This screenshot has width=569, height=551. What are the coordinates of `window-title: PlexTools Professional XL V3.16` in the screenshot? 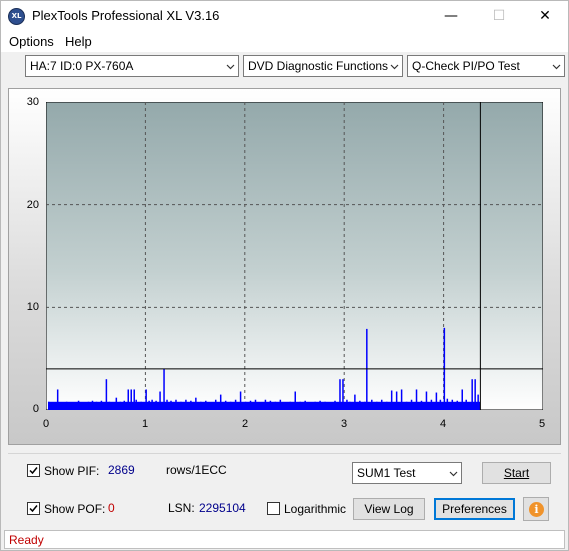 It's located at (126, 15).